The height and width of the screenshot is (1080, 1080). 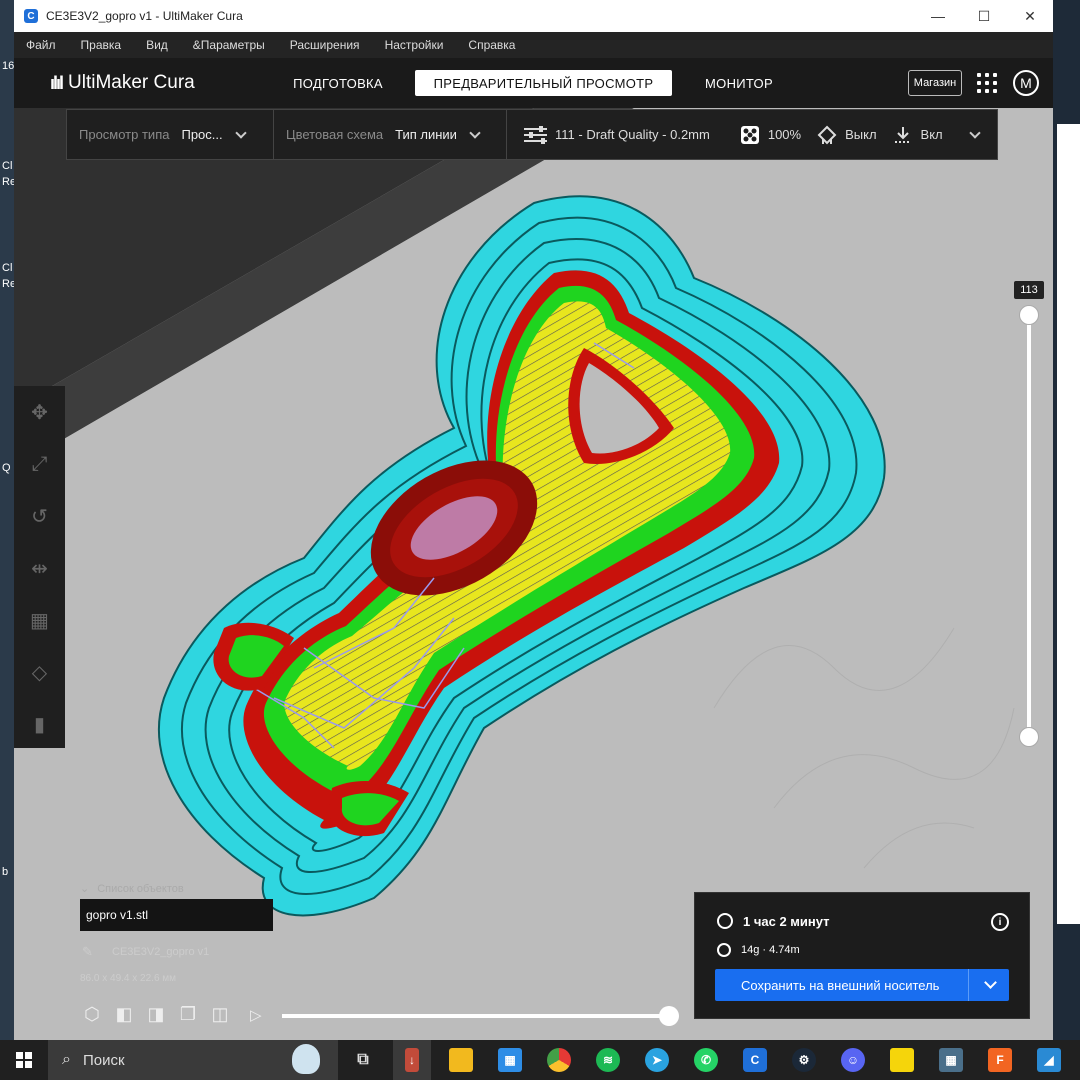 What do you see at coordinates (706, 1060) in the screenshot?
I see `whatsapp-icon: ✆` at bounding box center [706, 1060].